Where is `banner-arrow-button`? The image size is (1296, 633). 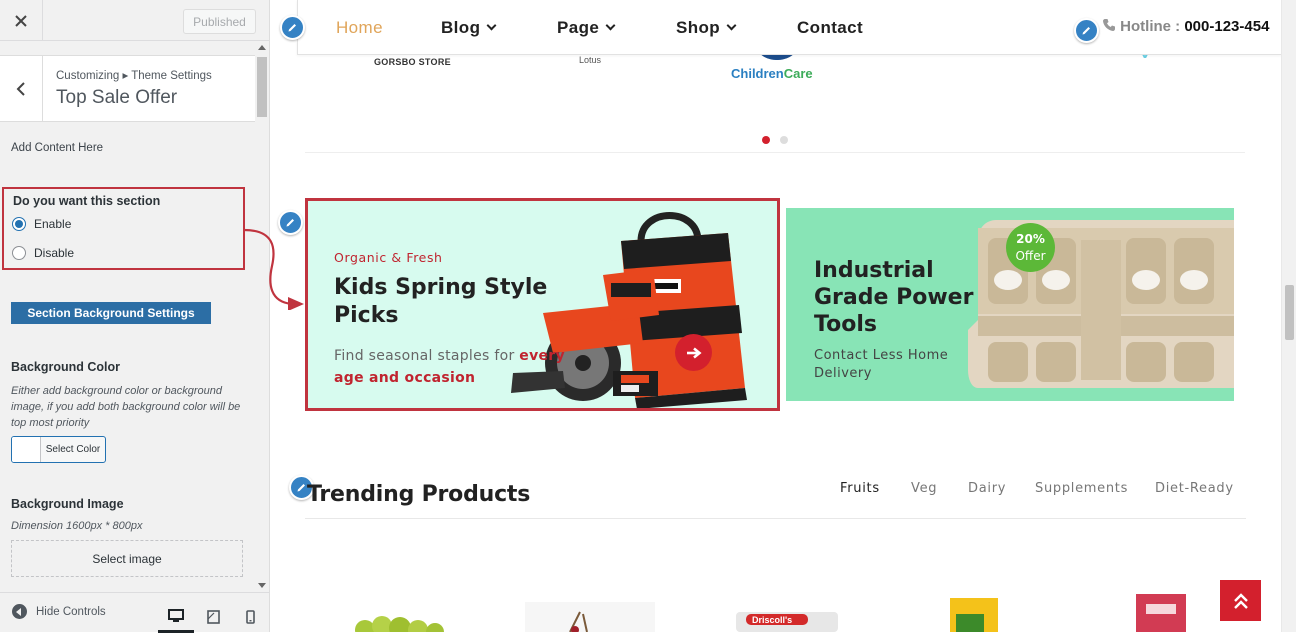
banner-arrow-button is located at coordinates (693, 352).